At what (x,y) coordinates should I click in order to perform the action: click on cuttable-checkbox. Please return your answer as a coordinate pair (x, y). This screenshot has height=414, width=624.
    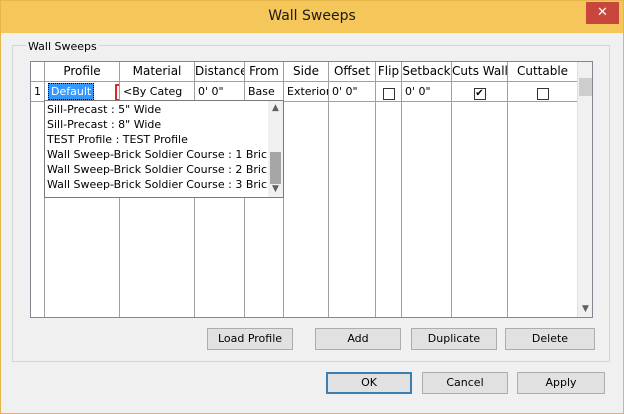
    Looking at the image, I should click on (542, 93).